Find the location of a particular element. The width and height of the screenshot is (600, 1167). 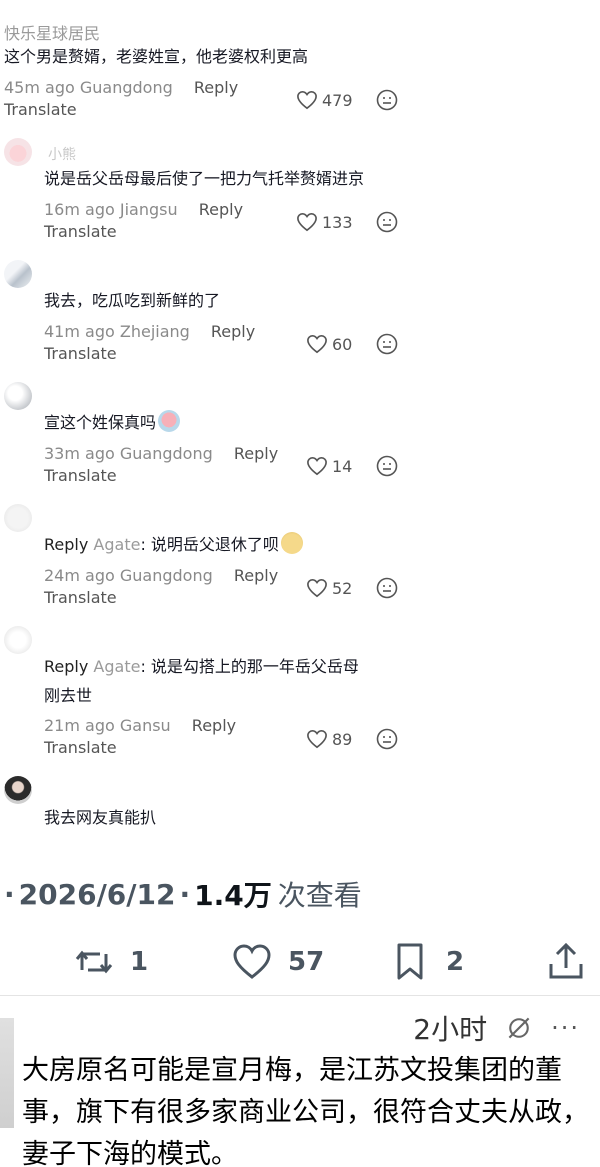

like-button: 133 is located at coordinates (326, 222).